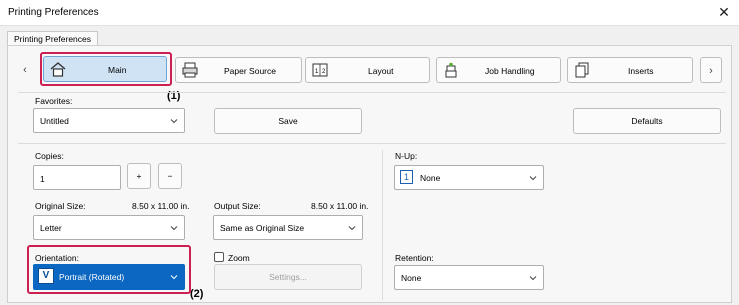 This screenshot has width=739, height=305. I want to click on defaults-button: Defaults, so click(647, 121).